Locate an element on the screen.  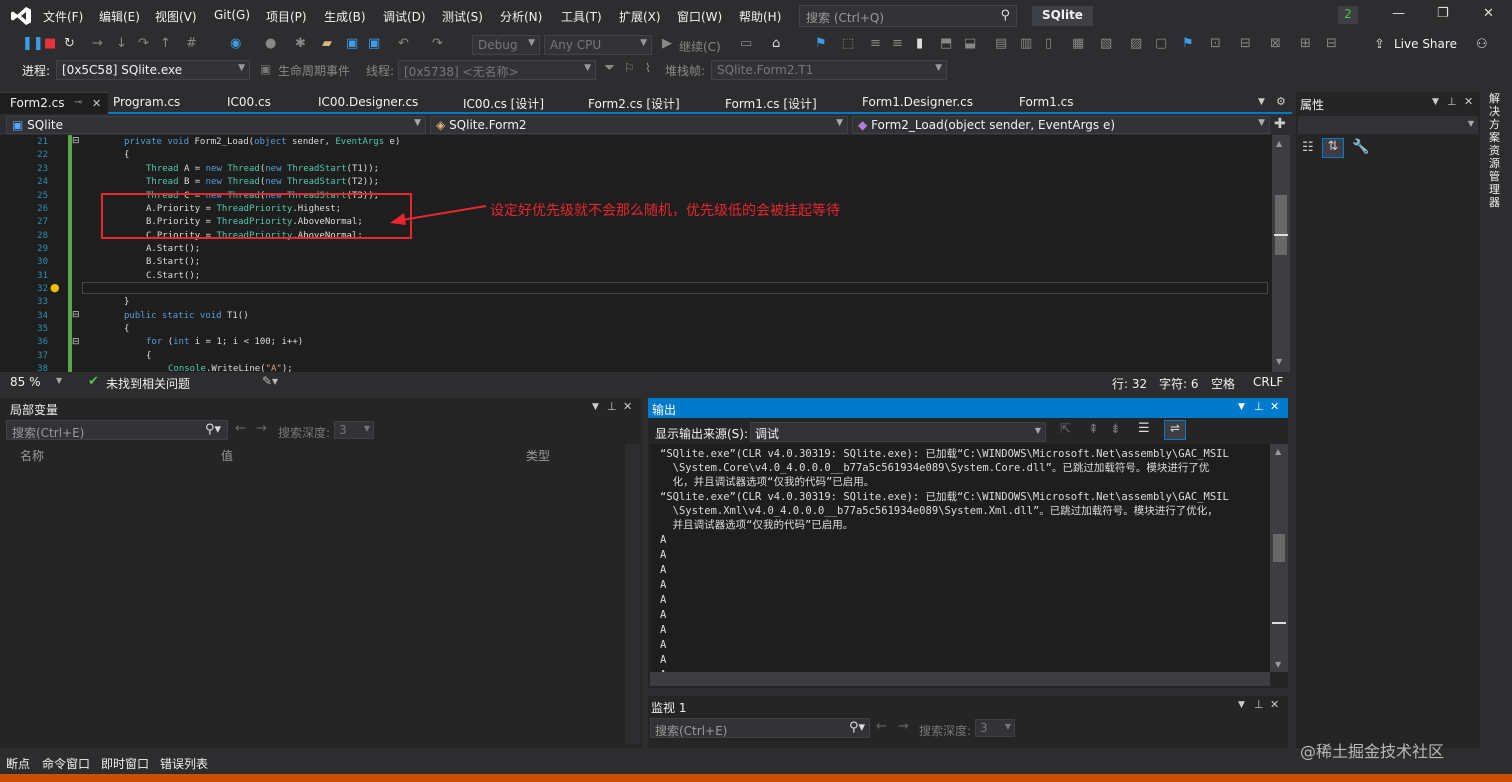
lifecycle-icon: ▣ is located at coordinates (265, 69).